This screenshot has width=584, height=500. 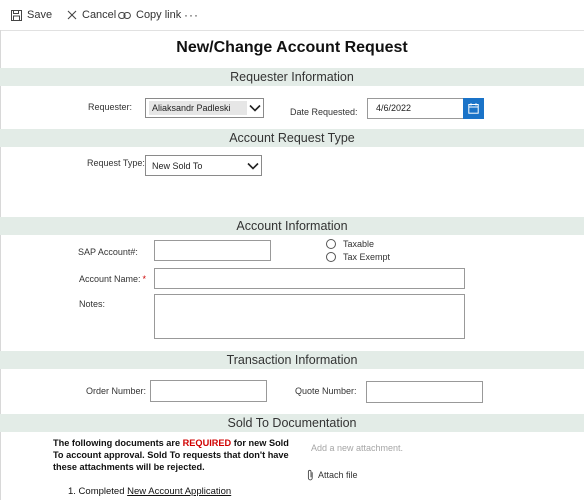 I want to click on calendar-icon, so click(x=473, y=108).